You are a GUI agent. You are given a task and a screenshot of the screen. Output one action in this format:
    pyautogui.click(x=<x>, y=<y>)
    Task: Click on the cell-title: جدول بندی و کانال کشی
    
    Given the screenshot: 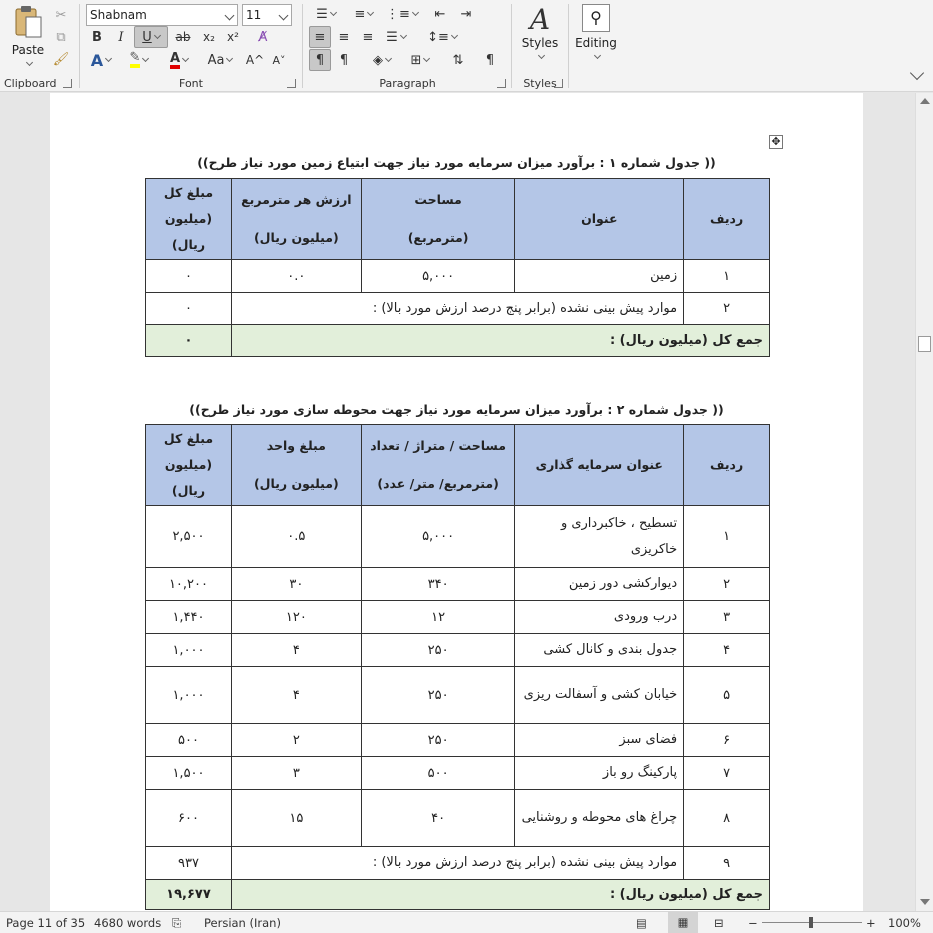 What is the action you would take?
    pyautogui.click(x=599, y=650)
    